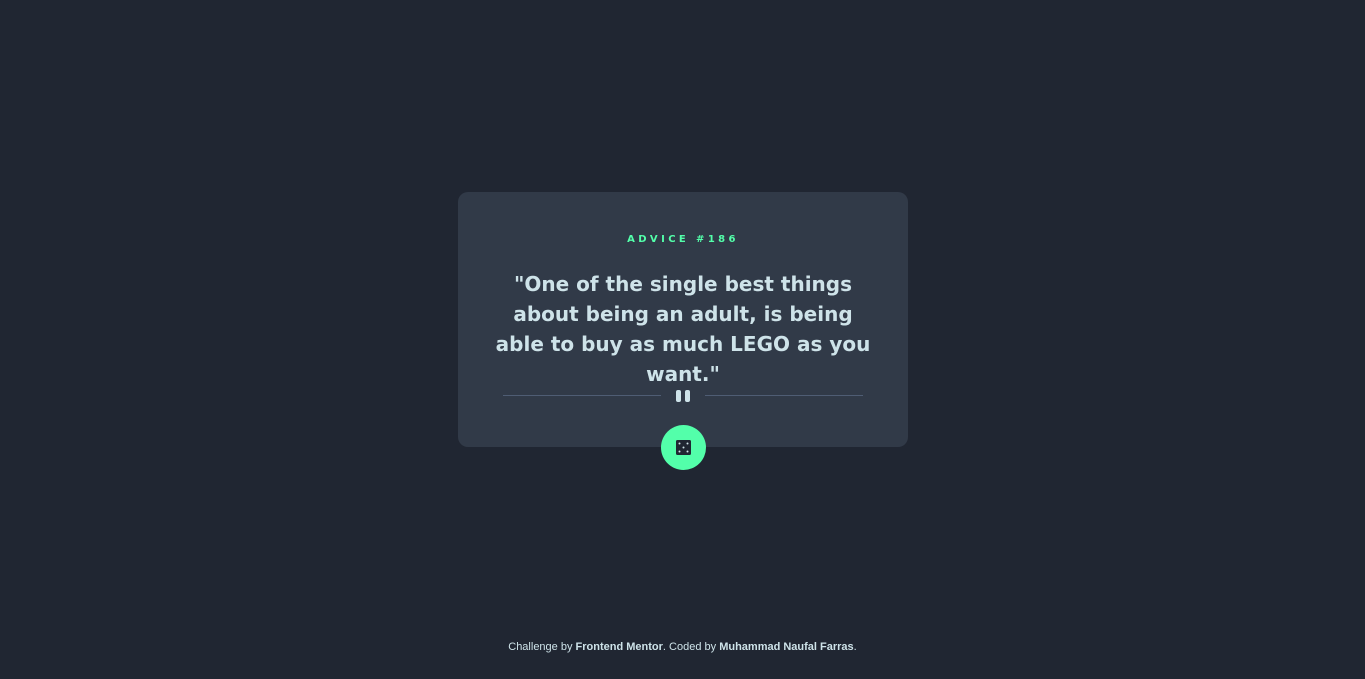  What do you see at coordinates (855, 647) in the screenshot?
I see `attribution-suffix: .` at bounding box center [855, 647].